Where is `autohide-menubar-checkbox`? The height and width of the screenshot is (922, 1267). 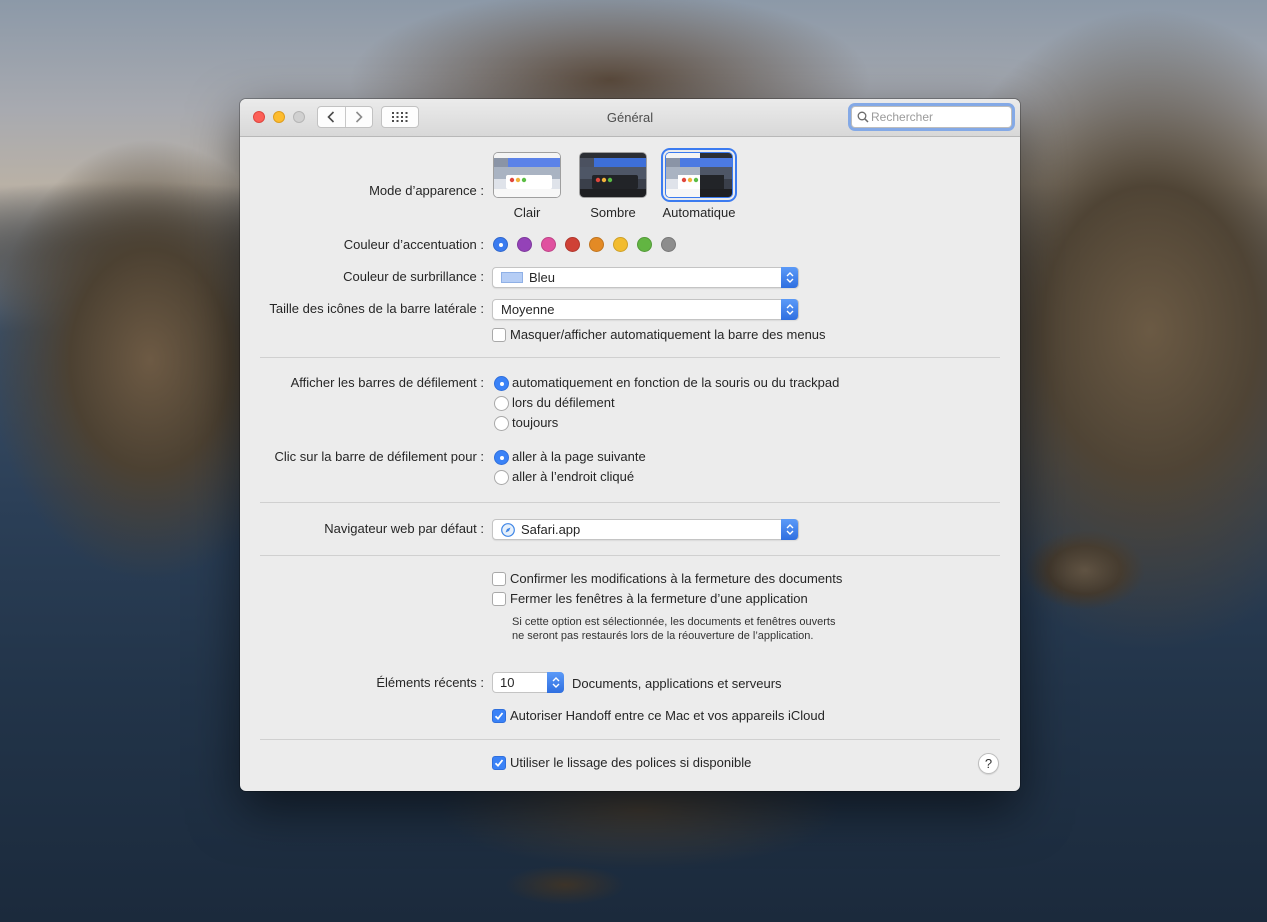
autohide-menubar-checkbox is located at coordinates (499, 335).